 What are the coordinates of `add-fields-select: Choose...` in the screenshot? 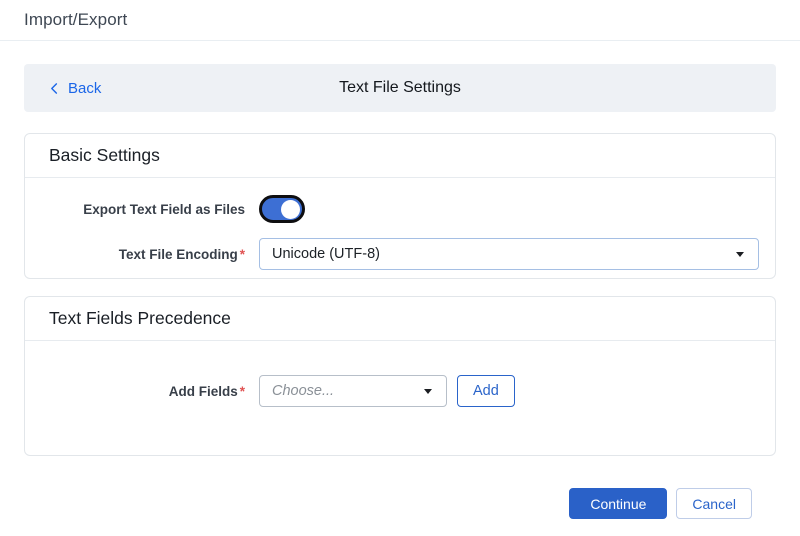 It's located at (353, 391).